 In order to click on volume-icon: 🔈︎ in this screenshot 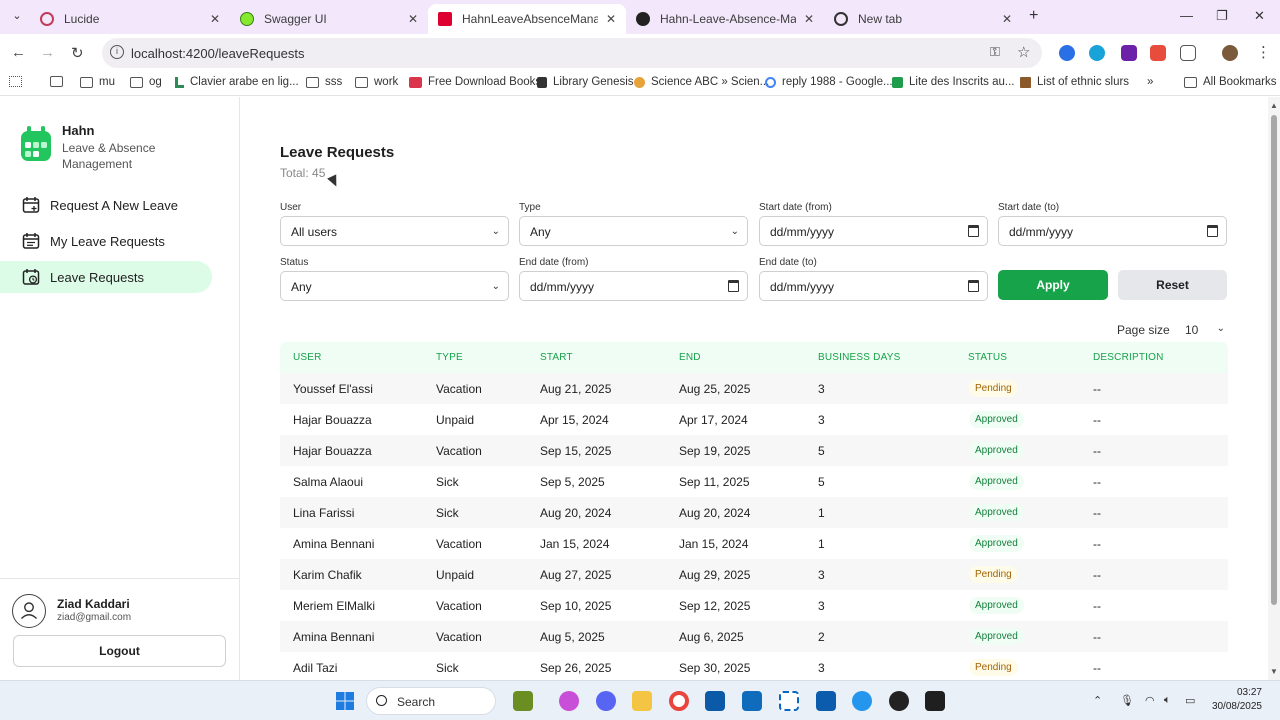, I will do `click(1167, 700)`.